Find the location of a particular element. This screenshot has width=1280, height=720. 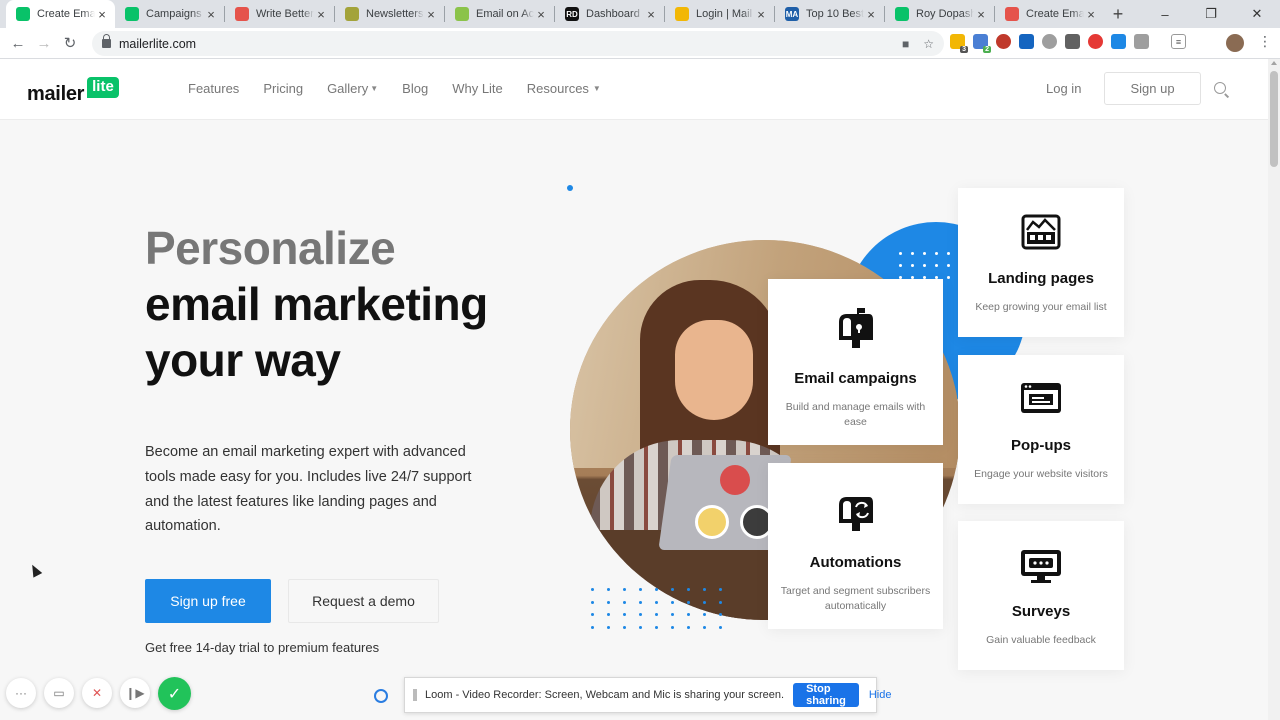

mailerlite-logo: mailer lite is located at coordinates (73, 91).